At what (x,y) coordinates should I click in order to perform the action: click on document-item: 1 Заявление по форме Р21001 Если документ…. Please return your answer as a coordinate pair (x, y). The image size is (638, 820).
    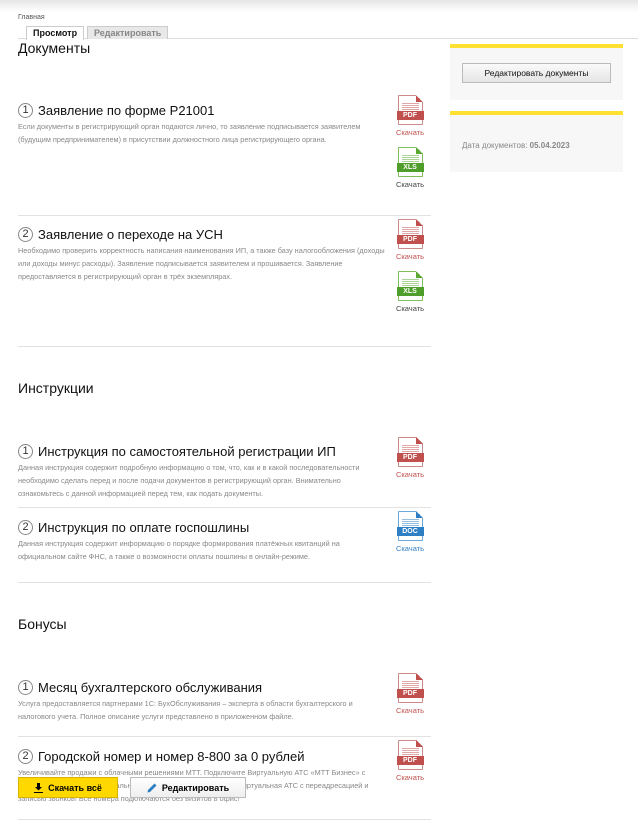
    Looking at the image, I should click on (224, 154).